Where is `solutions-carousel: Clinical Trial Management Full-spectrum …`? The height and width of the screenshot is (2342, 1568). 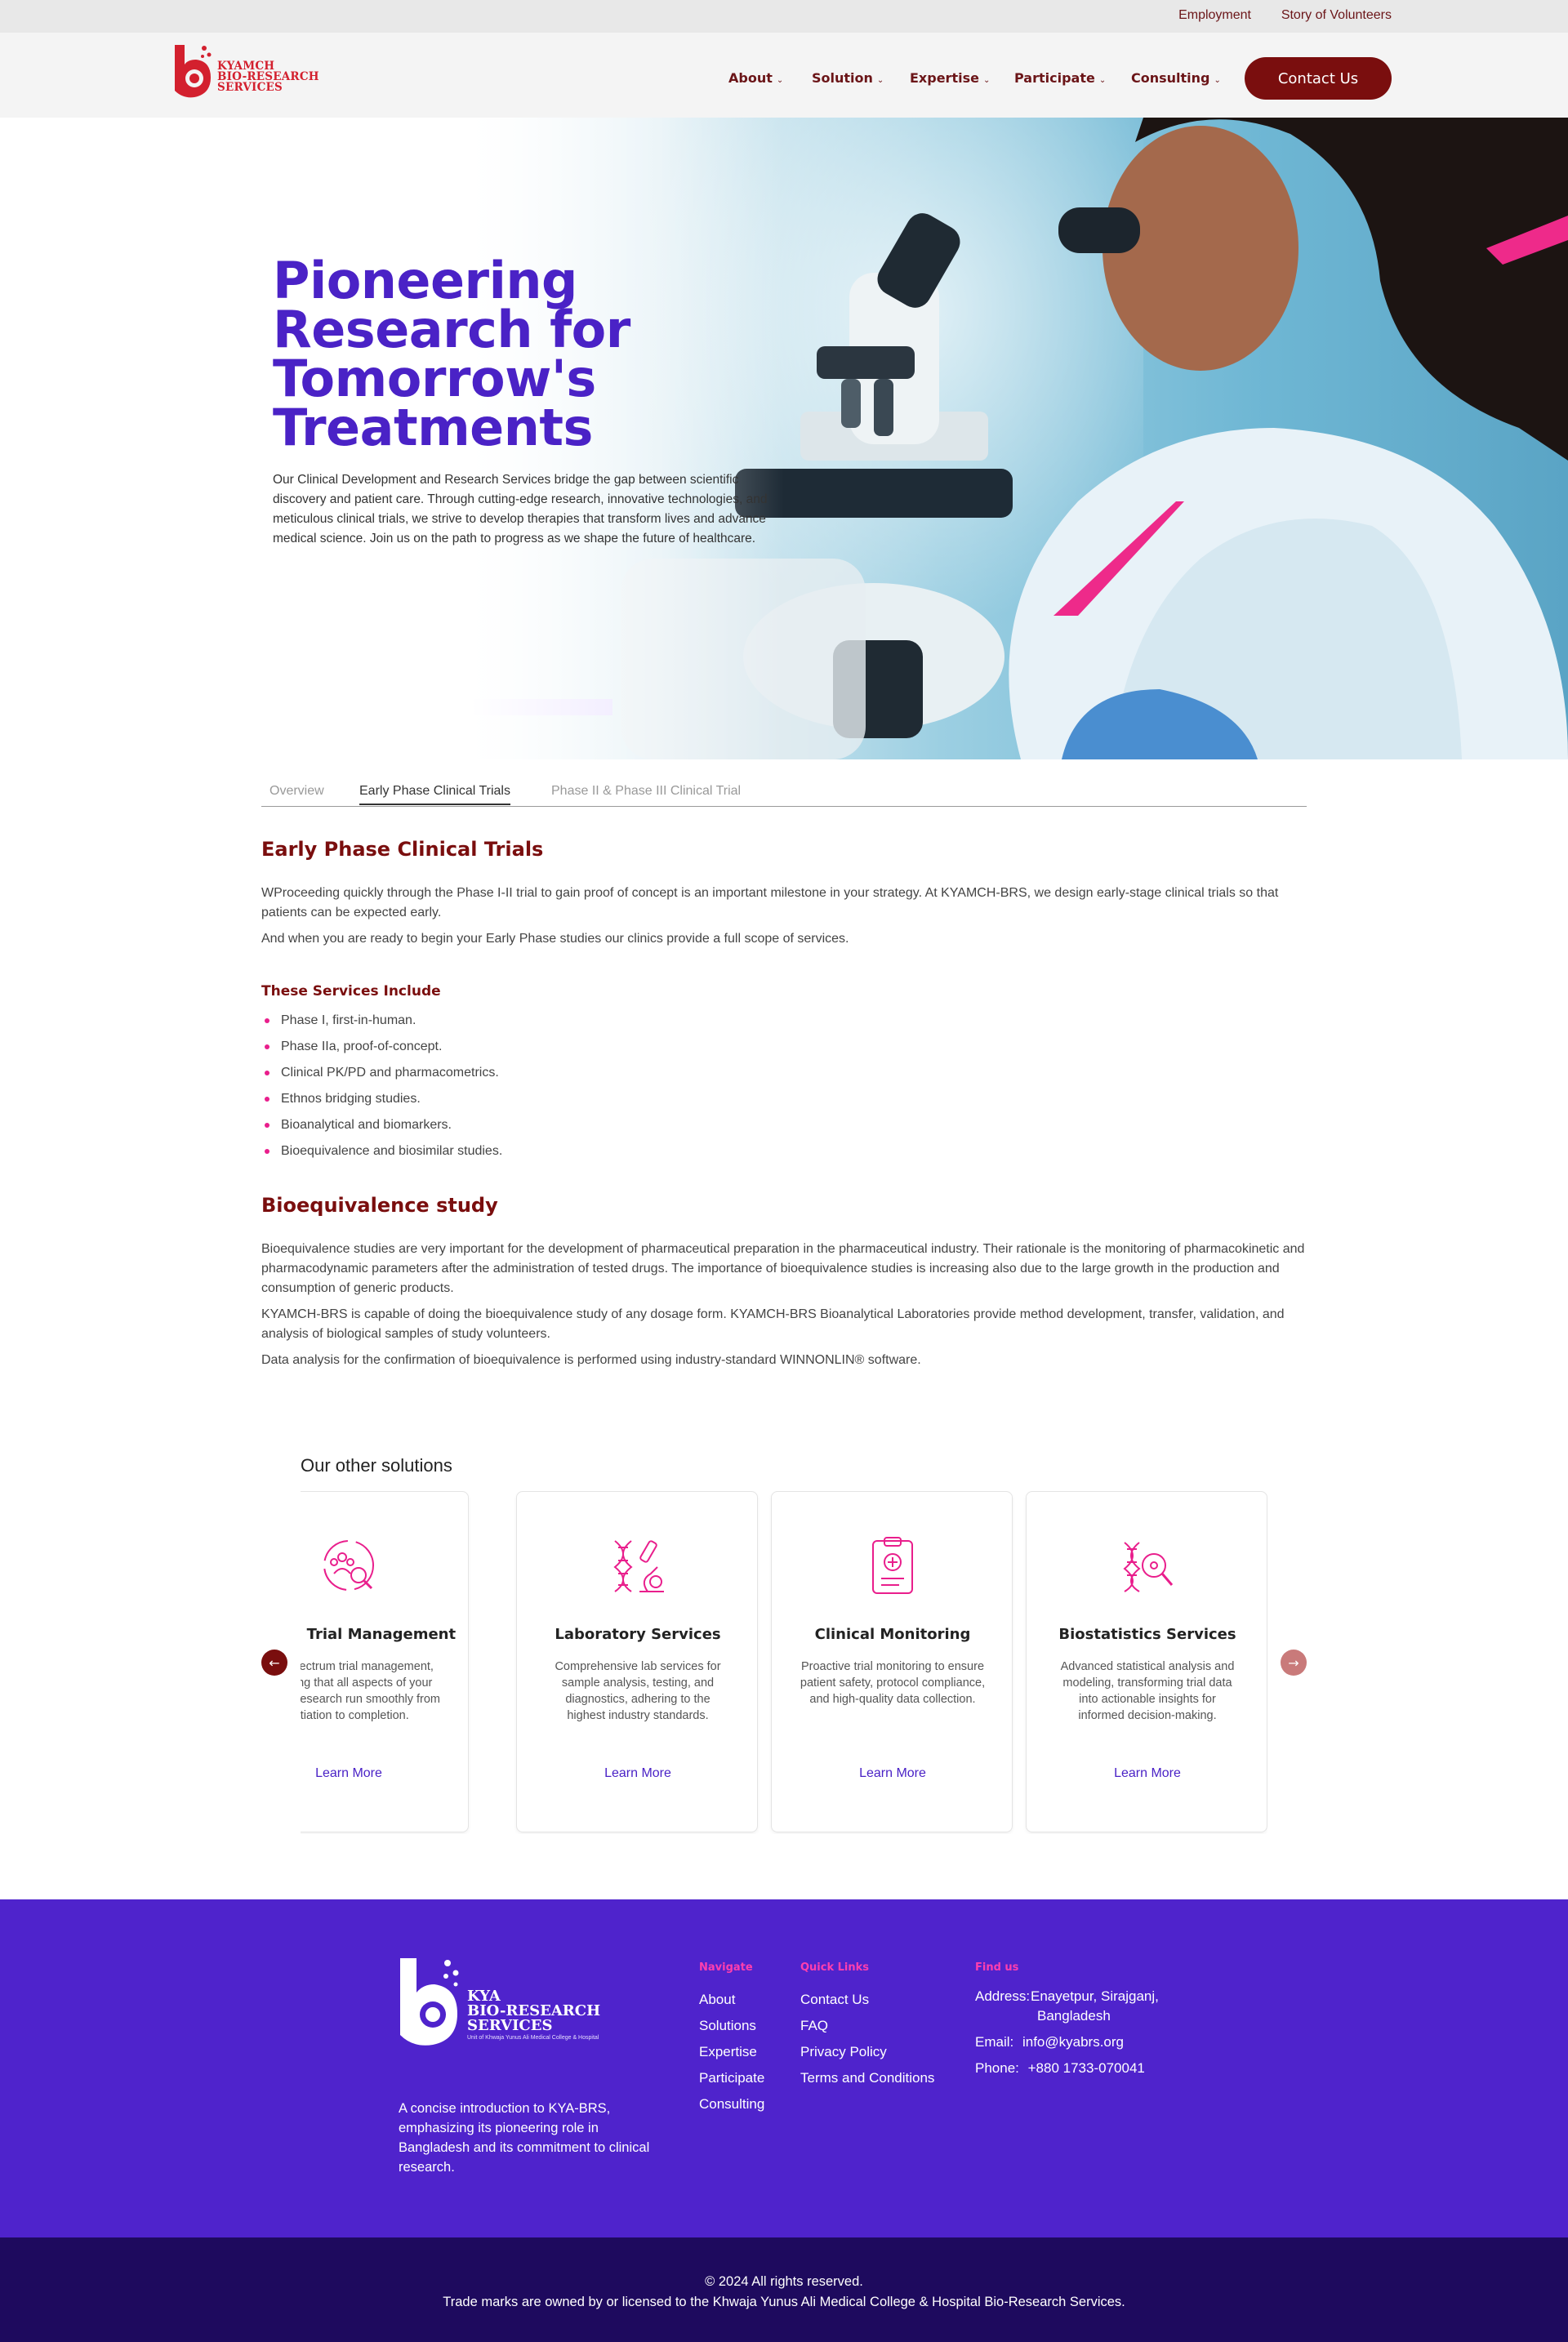 solutions-carousel: Clinical Trial Management Full-spectrum … is located at coordinates (784, 1662).